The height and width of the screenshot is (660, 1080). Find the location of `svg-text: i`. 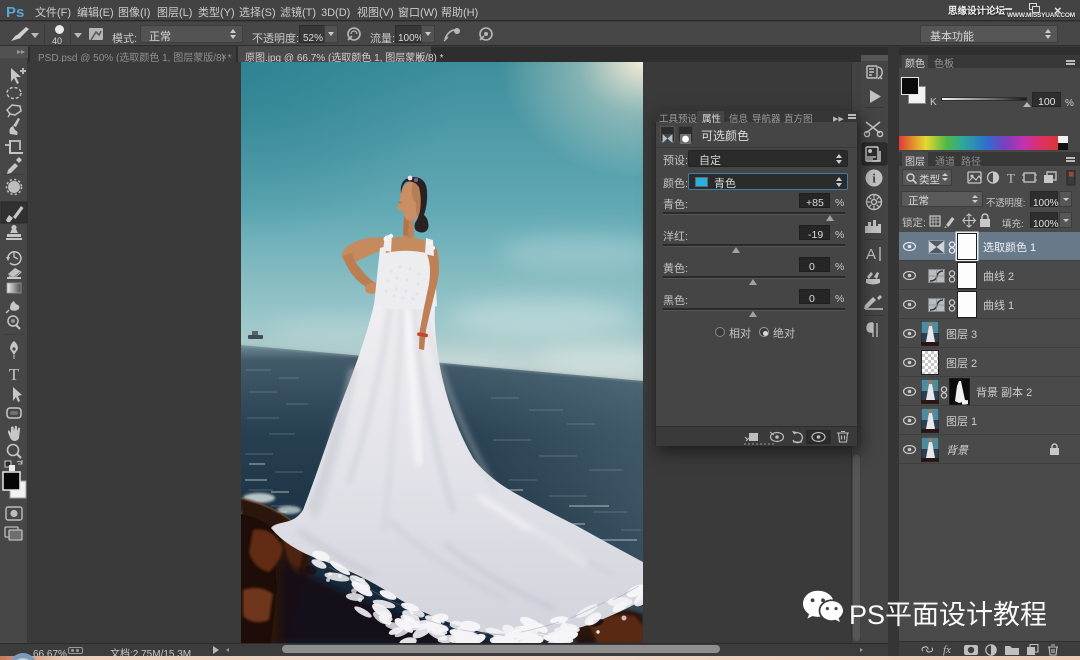

svg-text: i is located at coordinates (874, 178).